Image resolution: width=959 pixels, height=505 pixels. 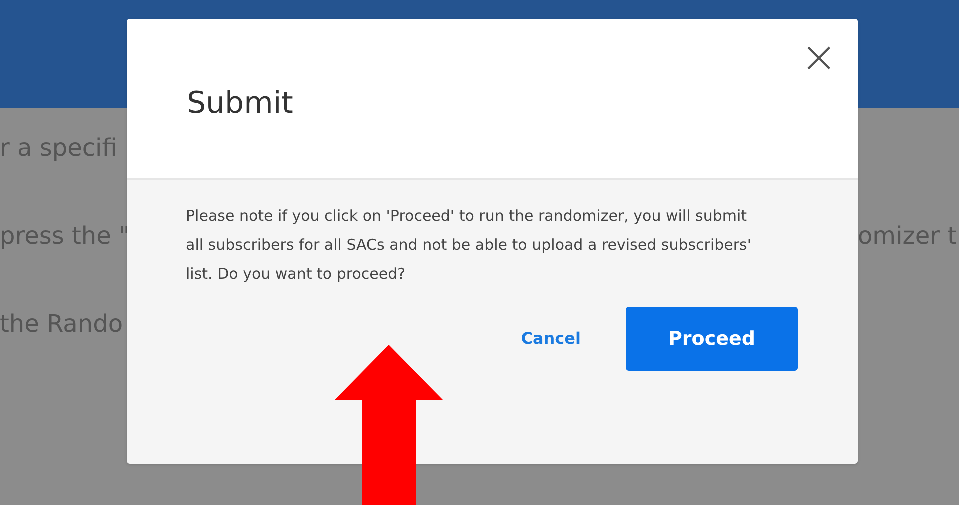 What do you see at coordinates (469, 245) in the screenshot?
I see `dialog-message: Please note if you click on 'Proceed' to run the randomizer, you will submit all subscribers for all SACs and not be able to upload a revised subscribers' list. Do you want to proceed?` at bounding box center [469, 245].